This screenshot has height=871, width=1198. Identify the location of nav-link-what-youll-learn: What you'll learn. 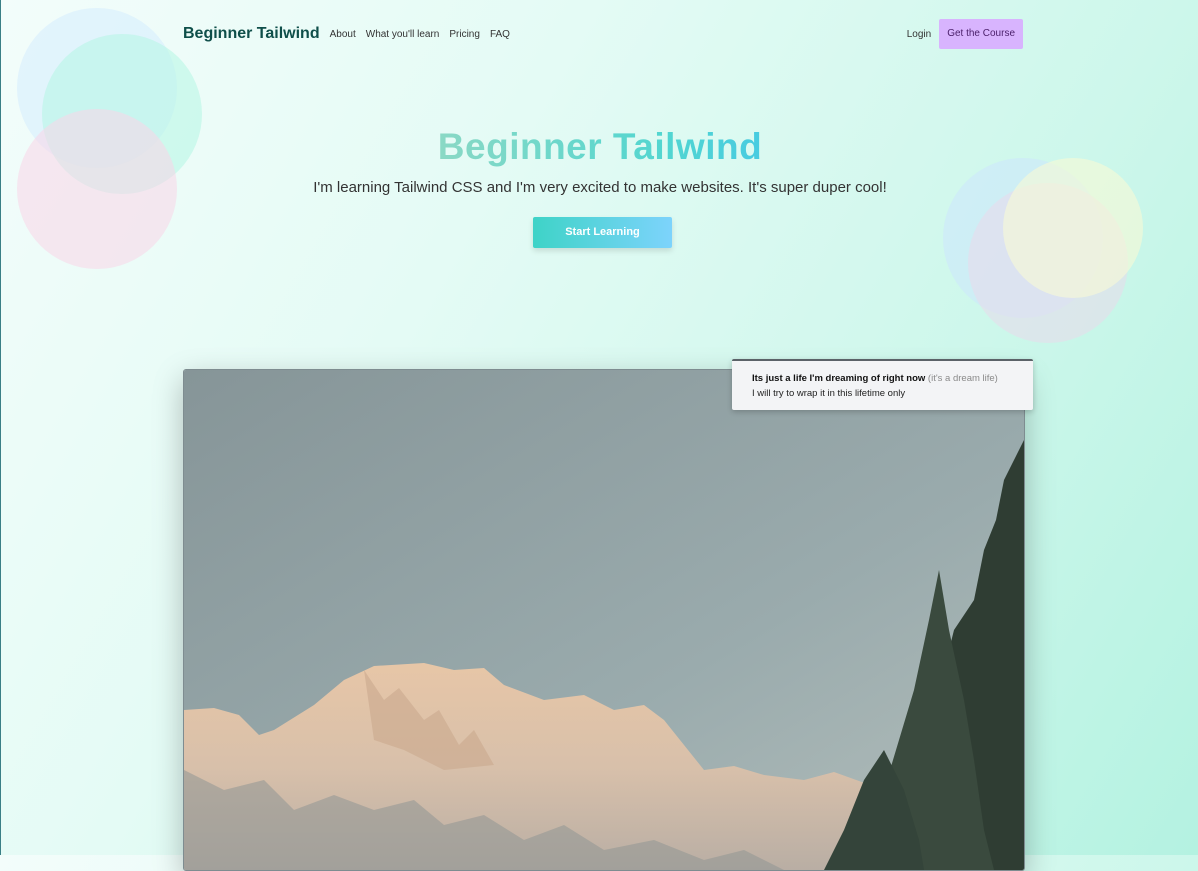
(403, 34).